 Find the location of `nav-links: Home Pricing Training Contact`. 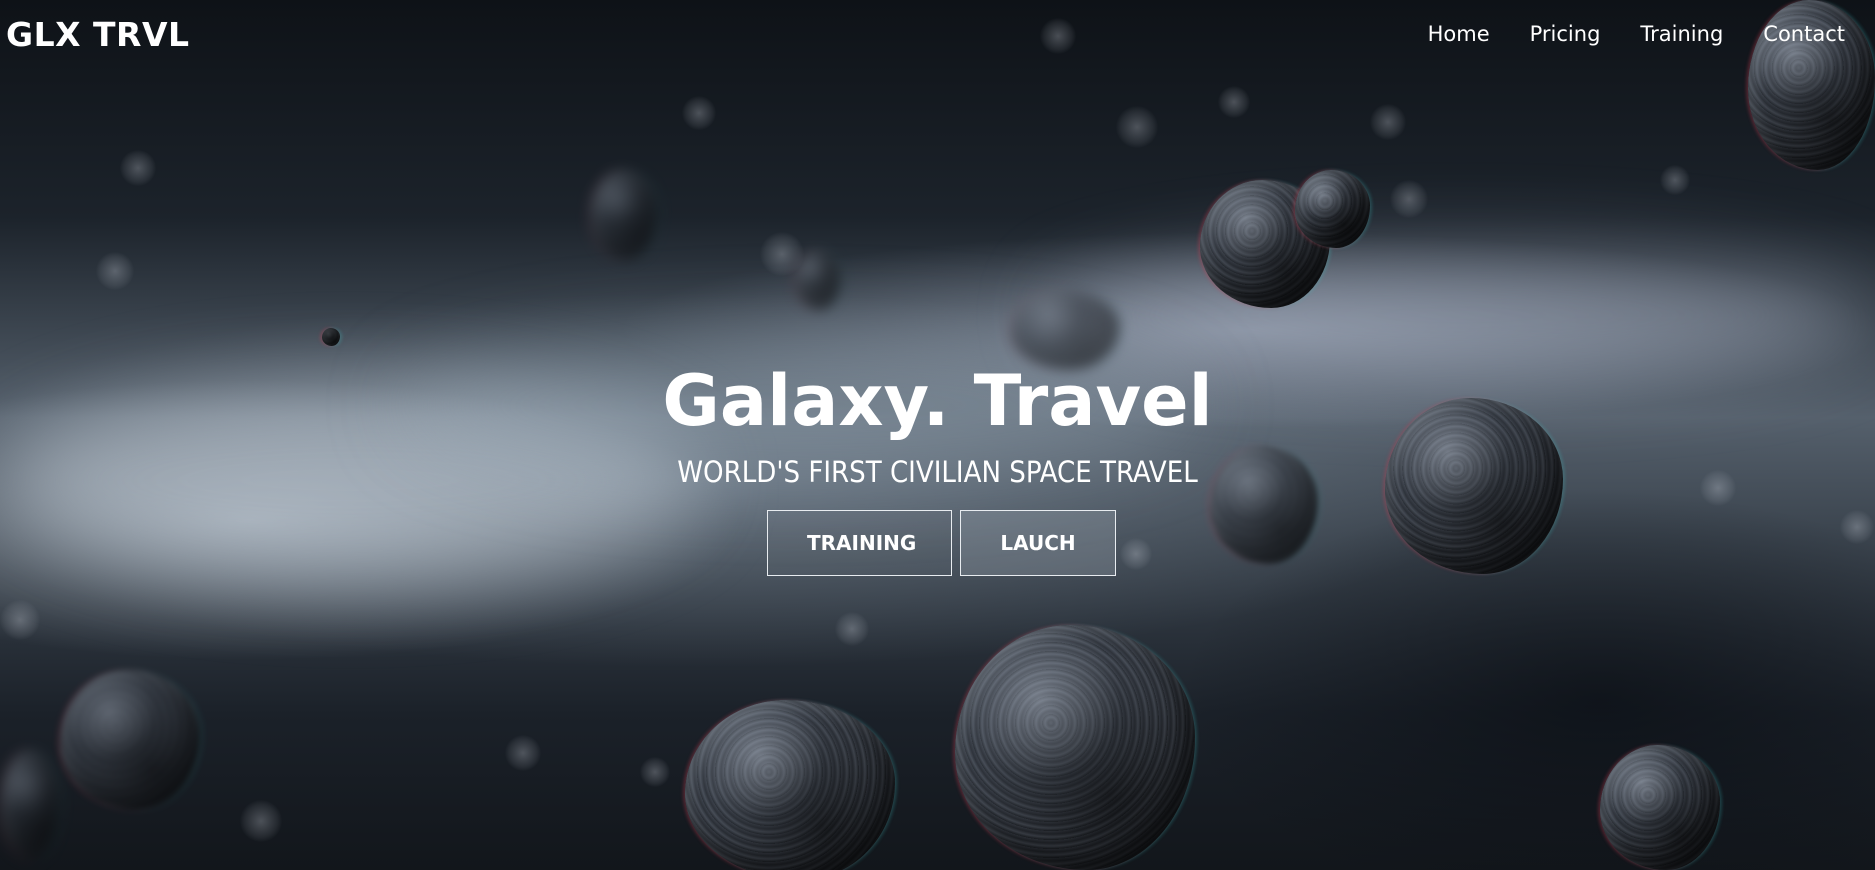

nav-links: Home Pricing Training Contact is located at coordinates (1636, 34).